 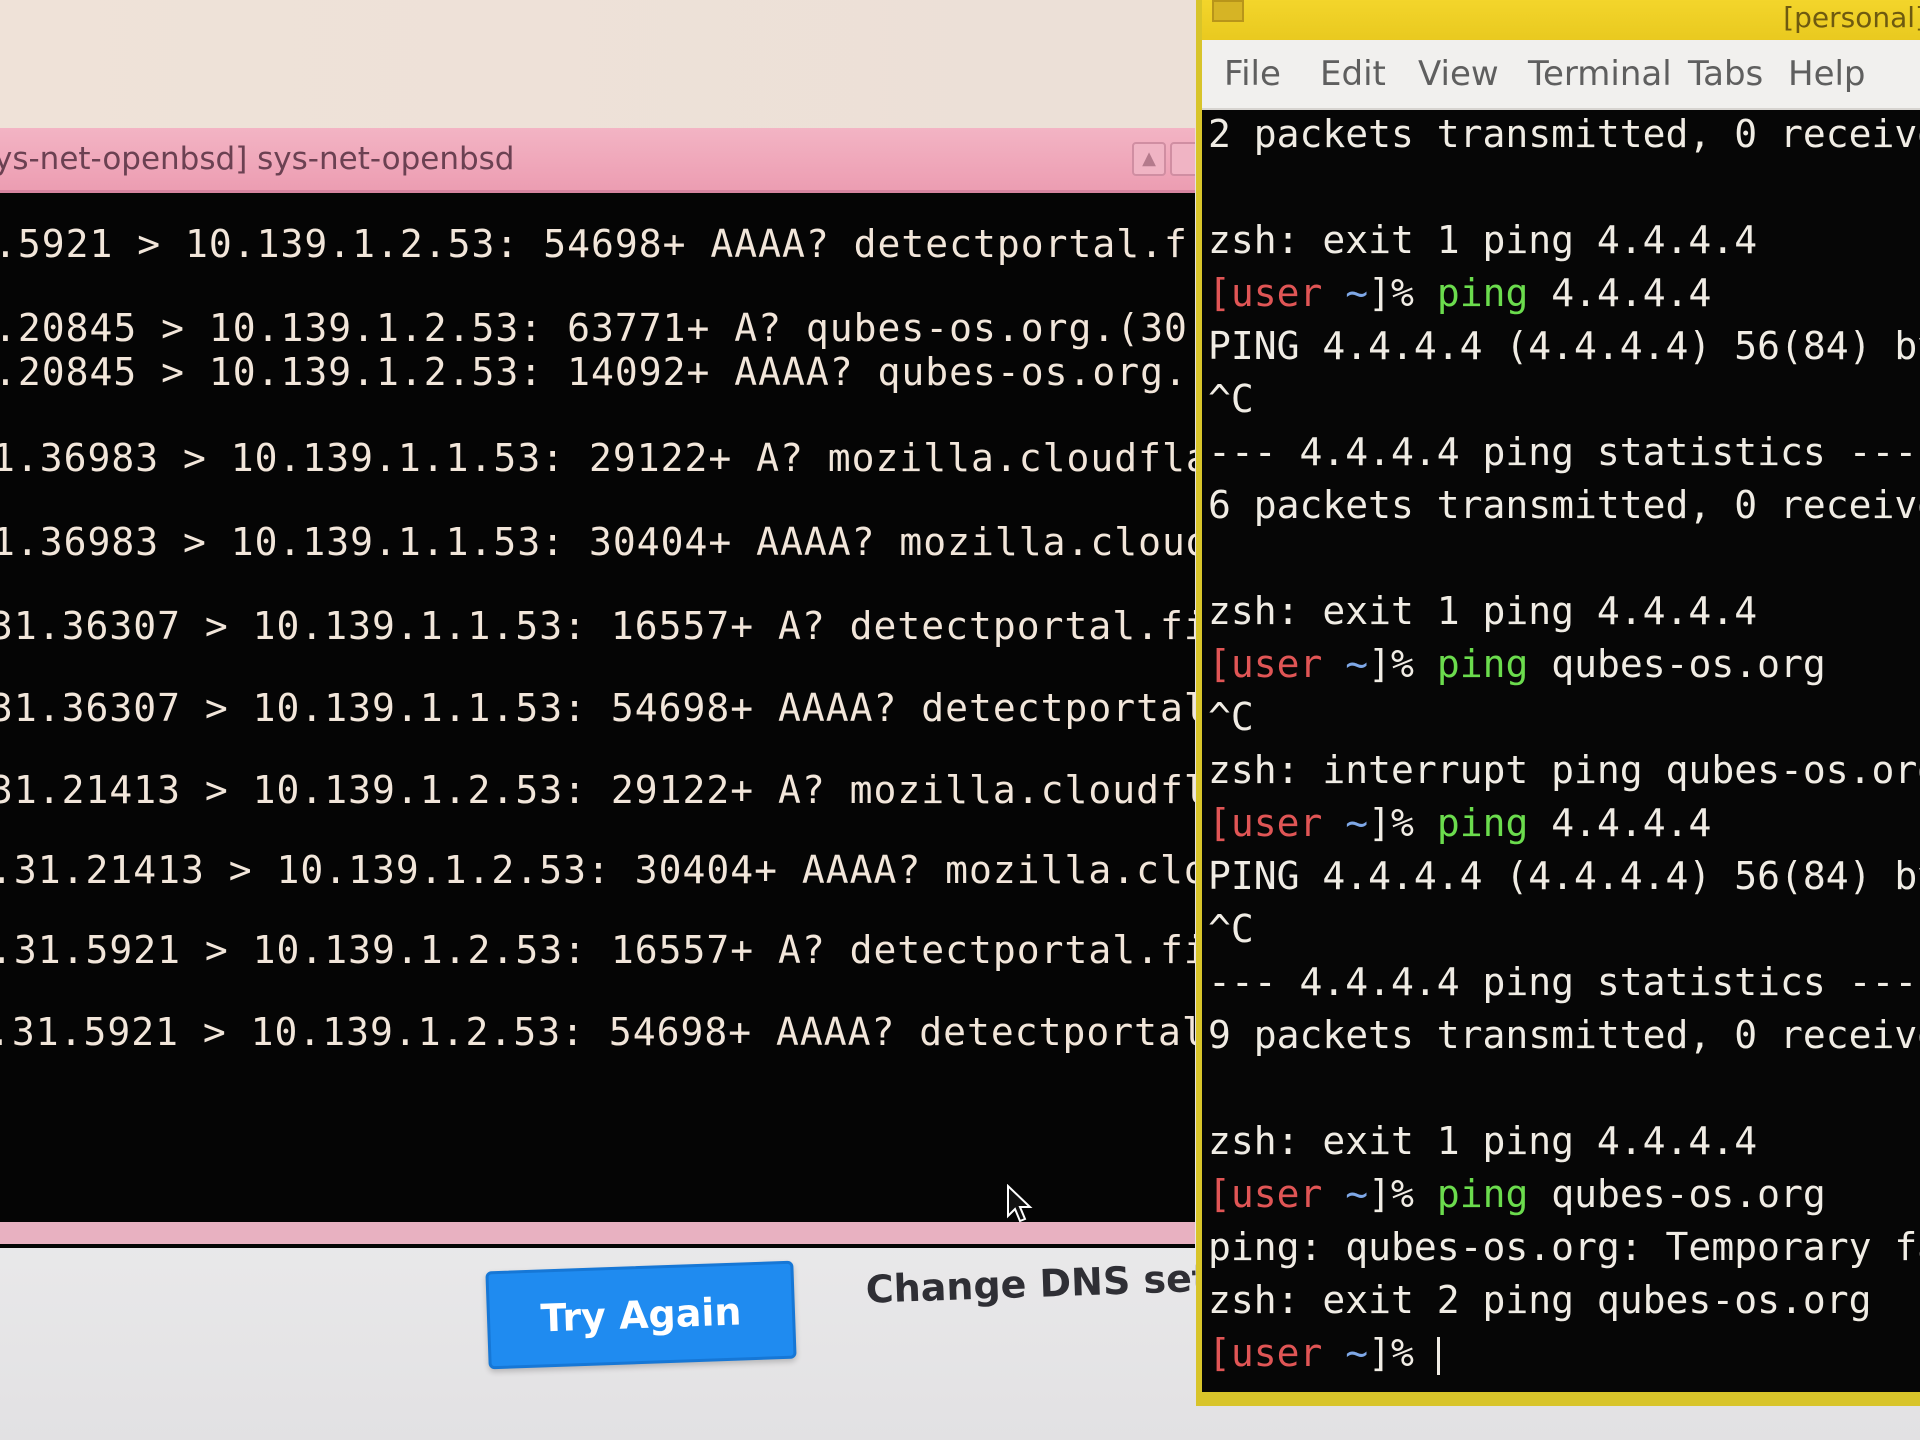 I want to click on menu-file: File, so click(x=1252, y=74).